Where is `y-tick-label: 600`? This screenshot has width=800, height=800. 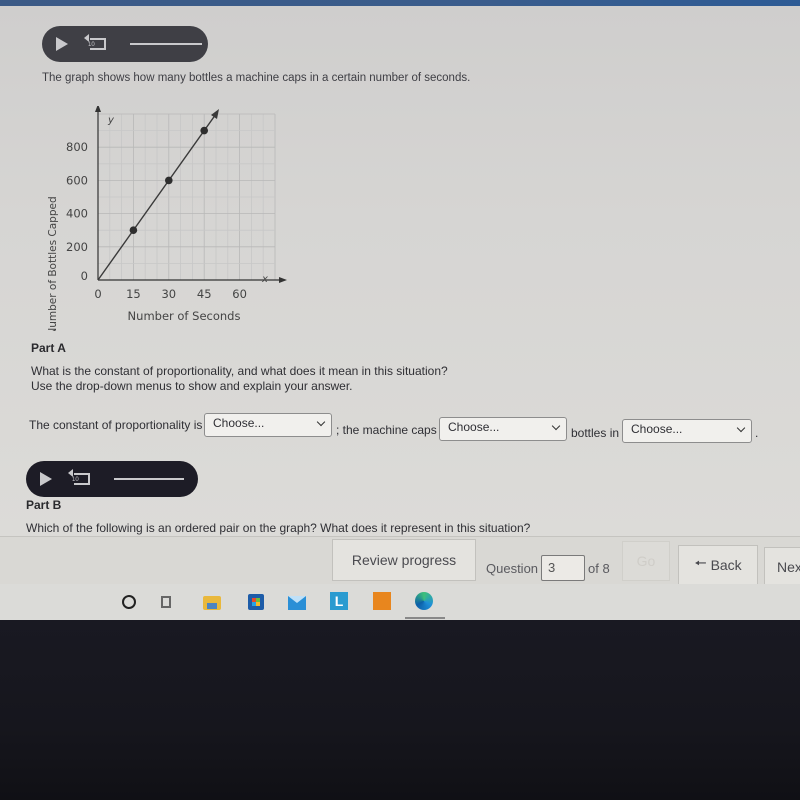 y-tick-label: 600 is located at coordinates (77, 180).